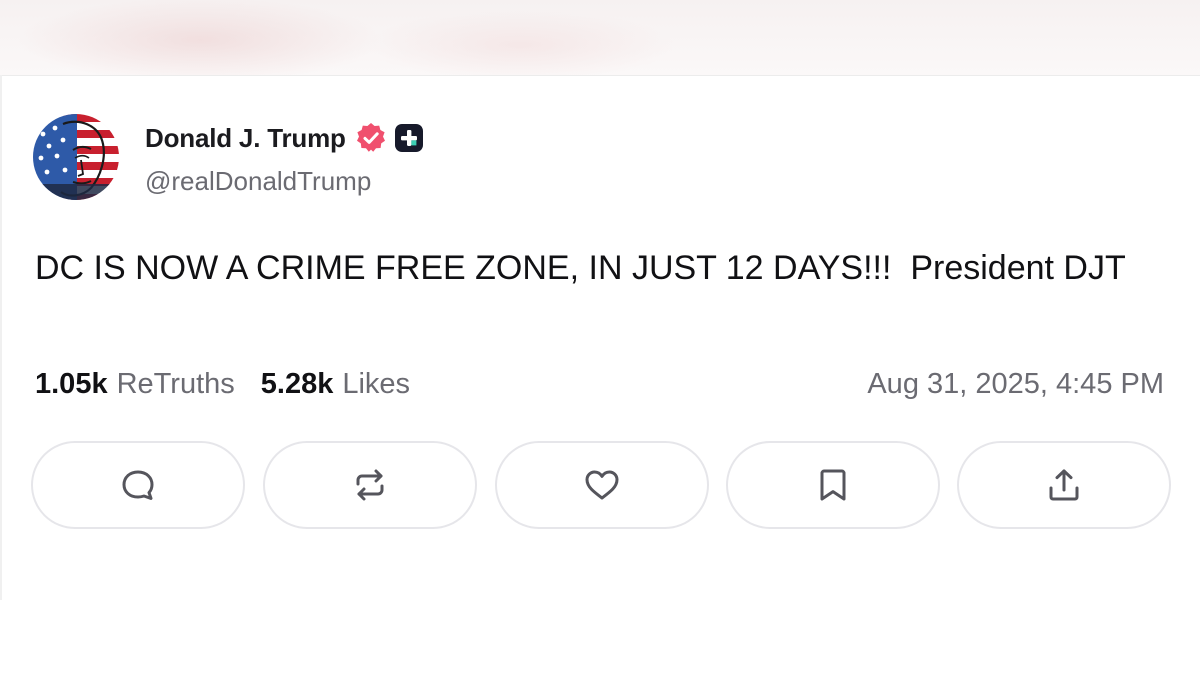 This screenshot has height=675, width=1200. I want to click on author-avatar, so click(76, 157).